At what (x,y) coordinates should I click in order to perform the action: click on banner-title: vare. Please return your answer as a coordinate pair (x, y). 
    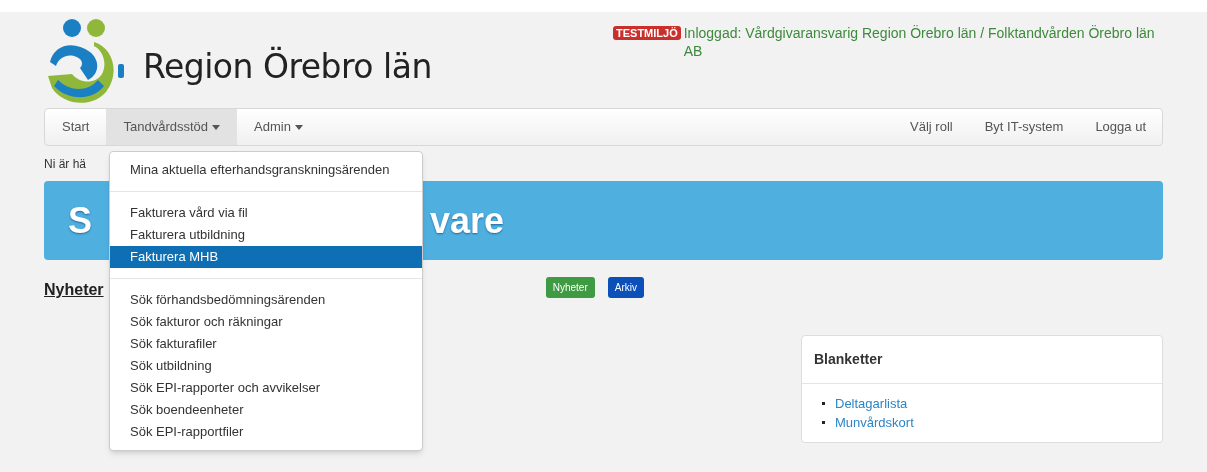
    Looking at the image, I should click on (467, 220).